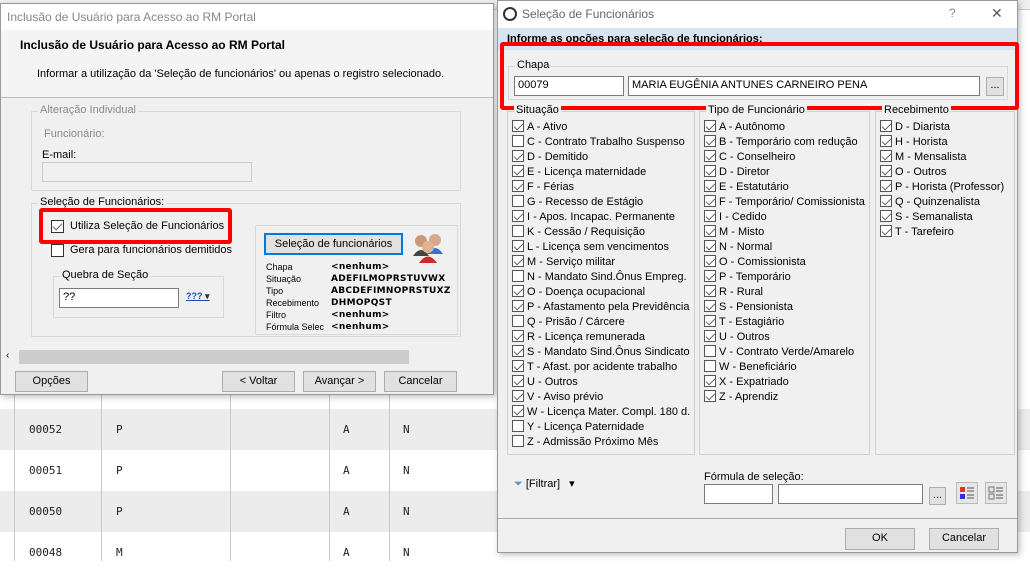 The image size is (1030, 573). Describe the element at coordinates (733, 291) in the screenshot. I see `checkbox-item: R - Rural` at that location.